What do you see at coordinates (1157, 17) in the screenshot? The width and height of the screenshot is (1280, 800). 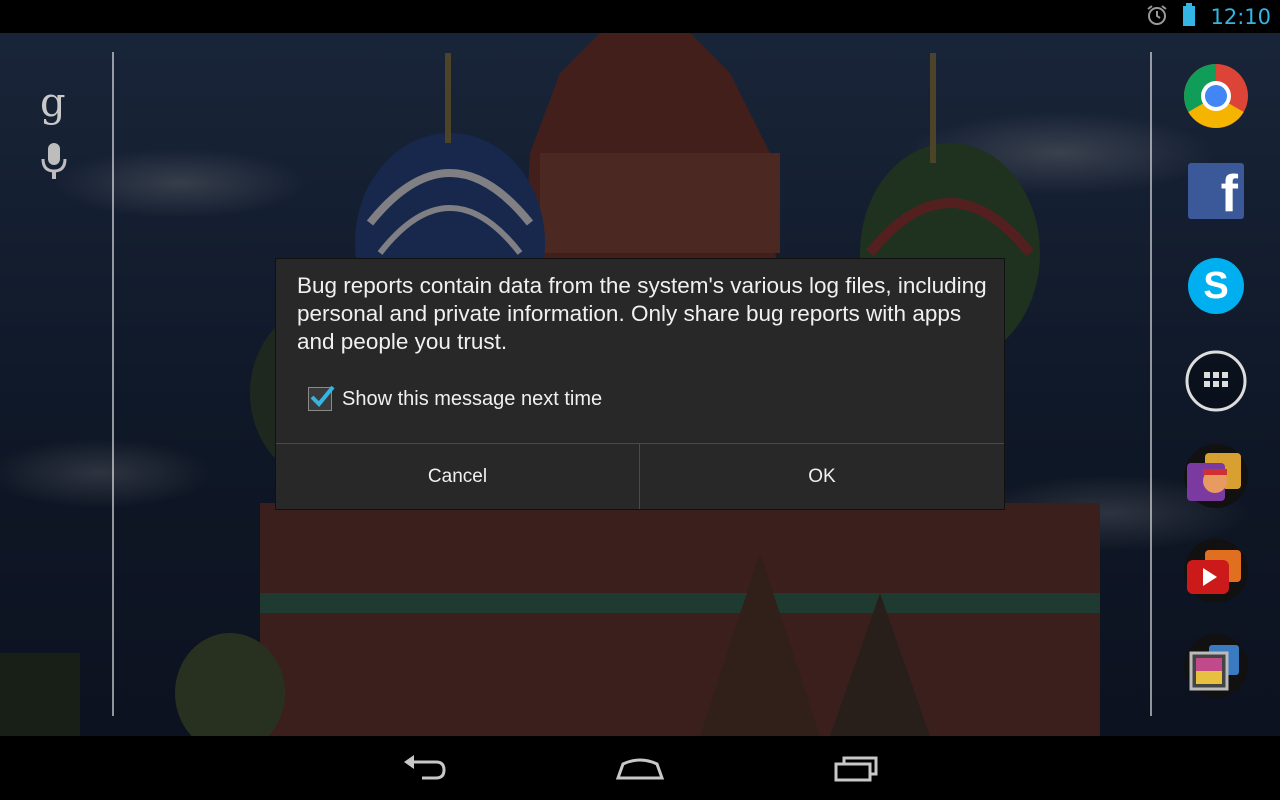 I see `alarm-icon` at bounding box center [1157, 17].